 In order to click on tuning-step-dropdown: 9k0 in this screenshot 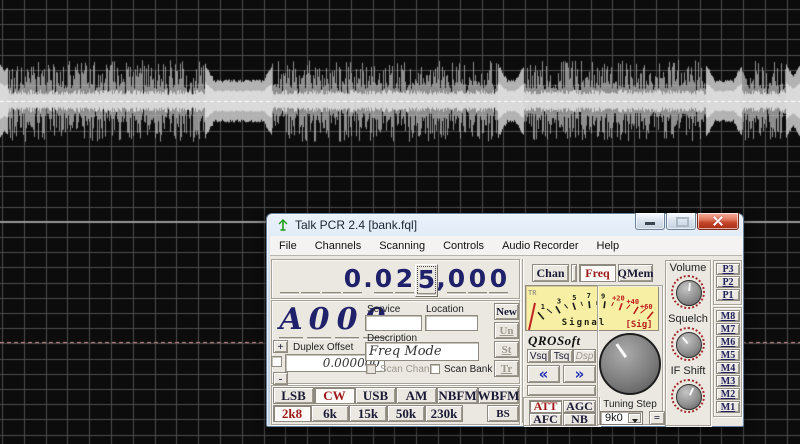, I will do `click(621, 418)`.